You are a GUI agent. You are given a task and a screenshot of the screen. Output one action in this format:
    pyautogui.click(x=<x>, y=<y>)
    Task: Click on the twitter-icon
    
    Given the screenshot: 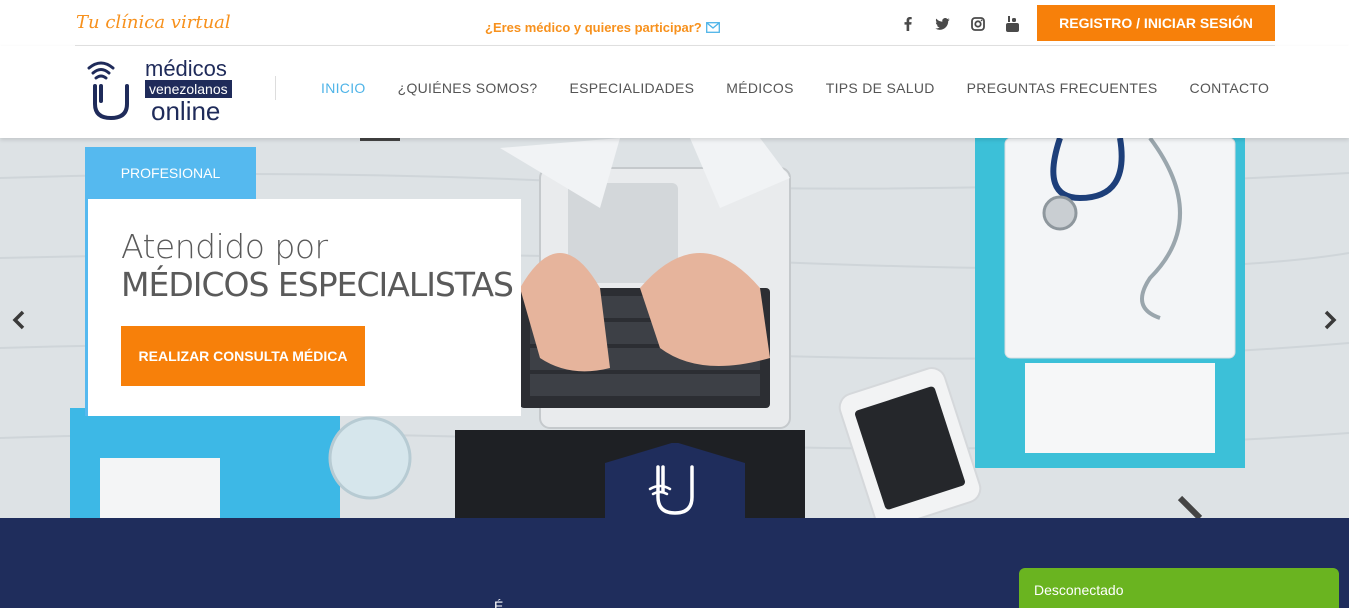 What is the action you would take?
    pyautogui.click(x=942, y=24)
    